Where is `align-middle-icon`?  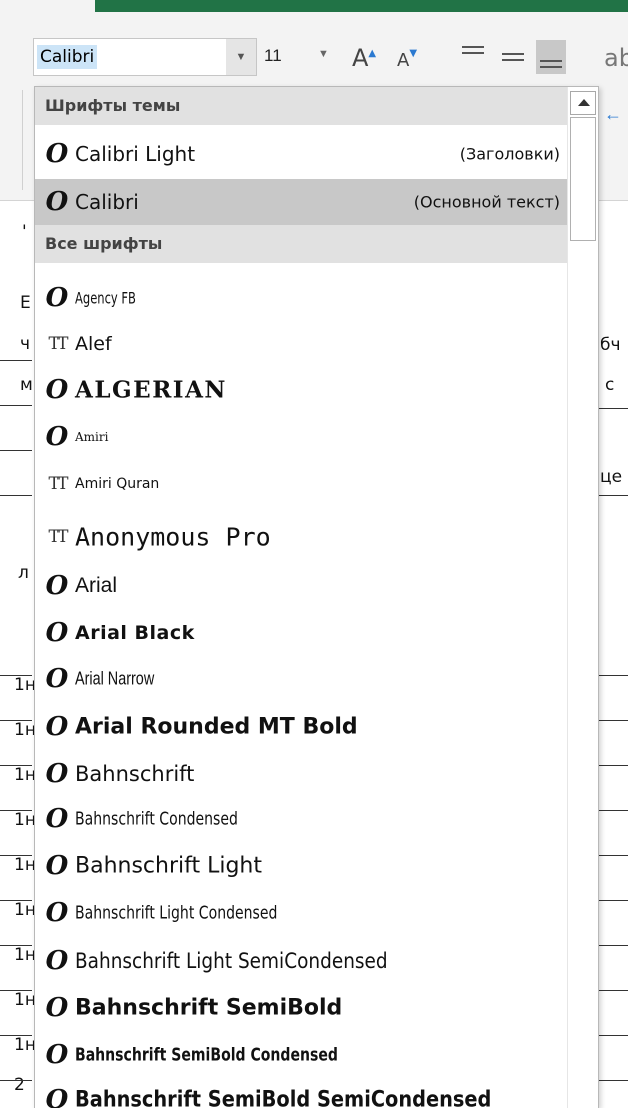 align-middle-icon is located at coordinates (513, 54).